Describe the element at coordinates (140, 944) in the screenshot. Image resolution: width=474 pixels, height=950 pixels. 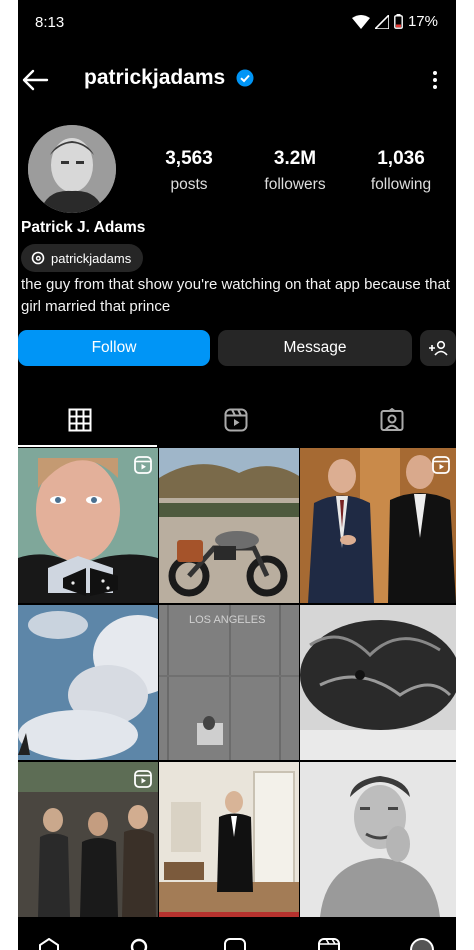
I see `search-icon` at that location.